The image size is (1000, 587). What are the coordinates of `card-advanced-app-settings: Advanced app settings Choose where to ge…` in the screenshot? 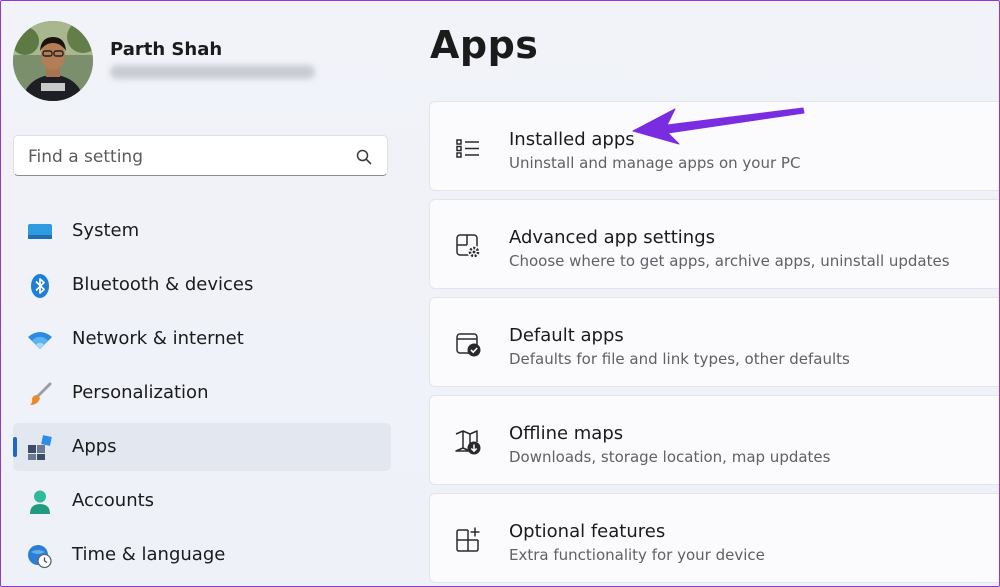 It's located at (714, 244).